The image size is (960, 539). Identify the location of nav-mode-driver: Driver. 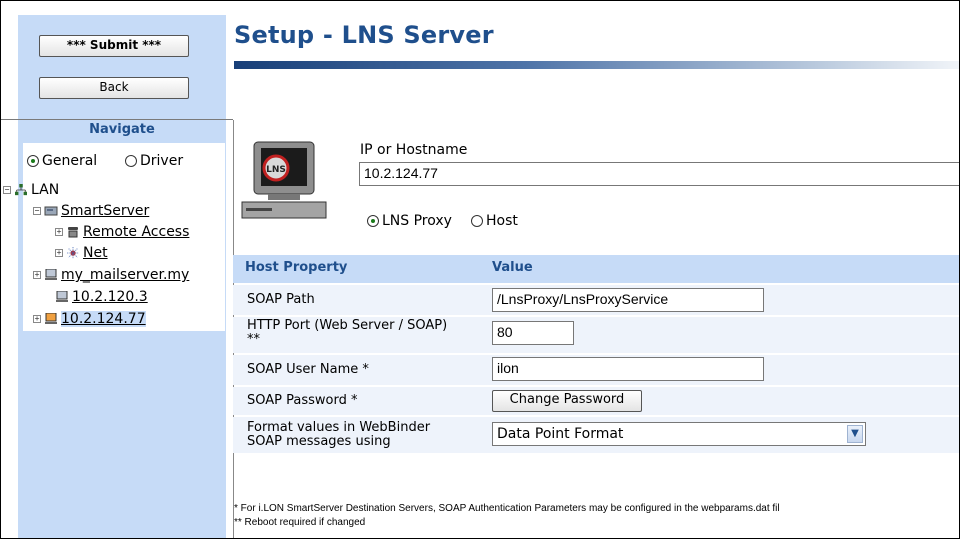
(154, 161).